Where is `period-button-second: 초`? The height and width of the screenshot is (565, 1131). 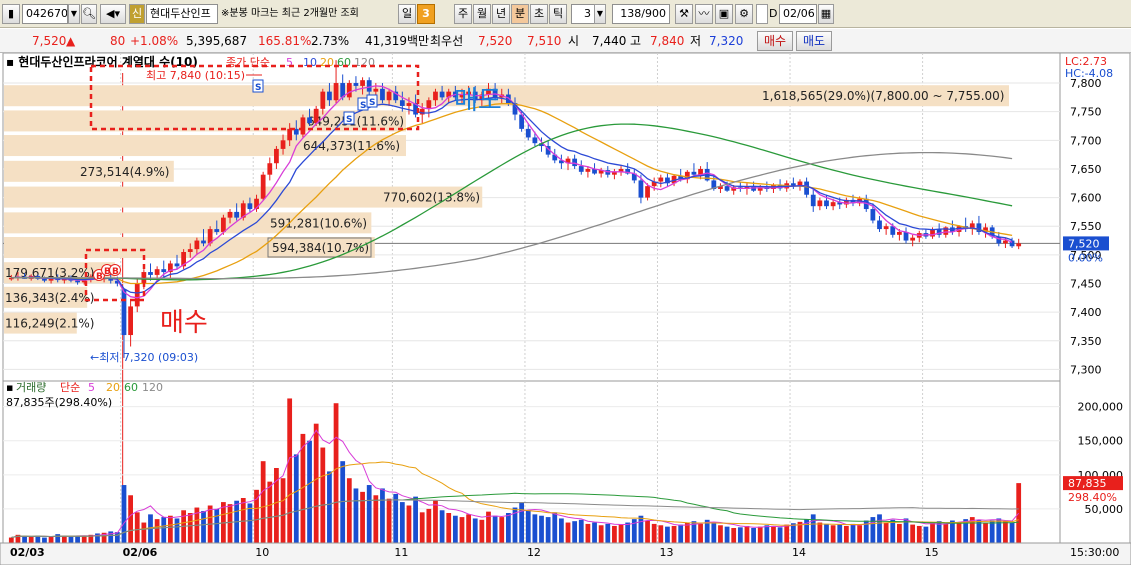
period-button-second: 초 is located at coordinates (539, 14).